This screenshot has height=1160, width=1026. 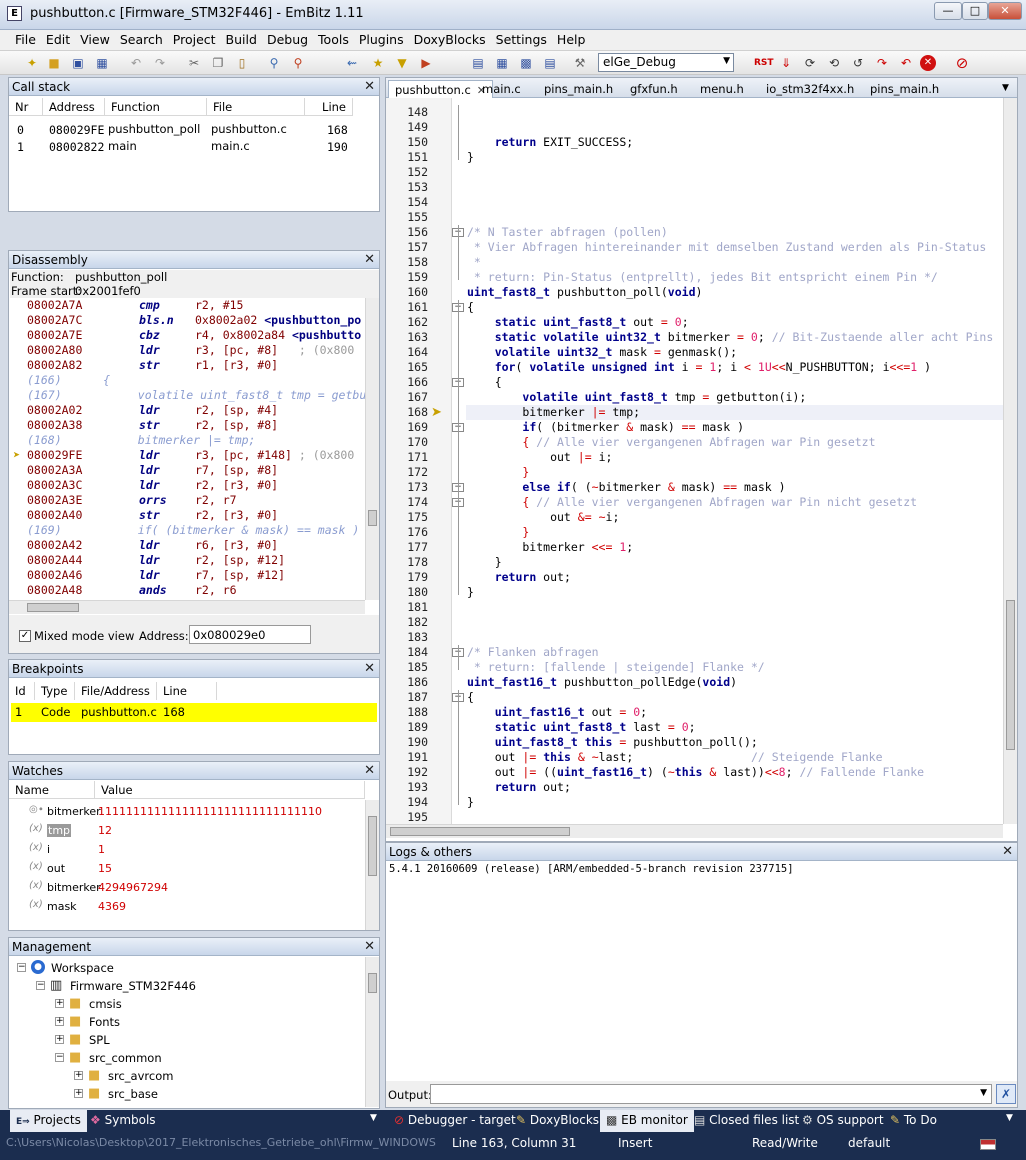 What do you see at coordinates (413, 277) in the screenshot?
I see `line-number: 159` at bounding box center [413, 277].